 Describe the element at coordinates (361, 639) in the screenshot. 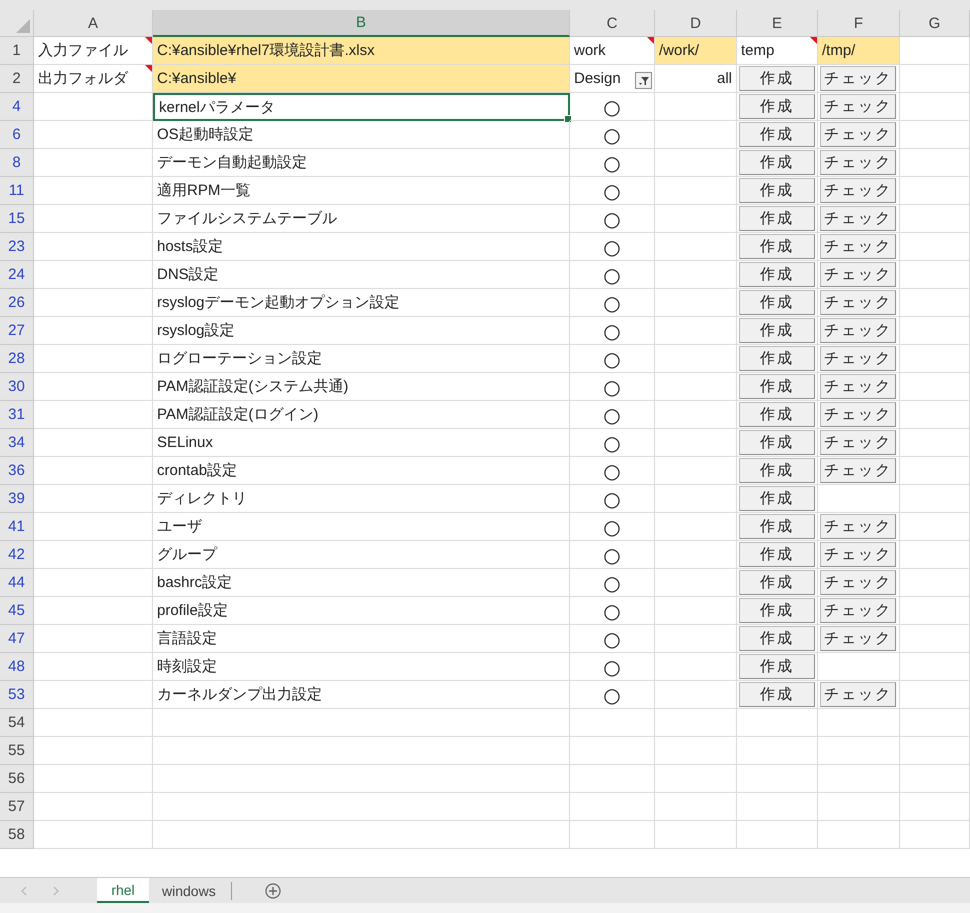

I see `table-cell: 言語設定` at that location.